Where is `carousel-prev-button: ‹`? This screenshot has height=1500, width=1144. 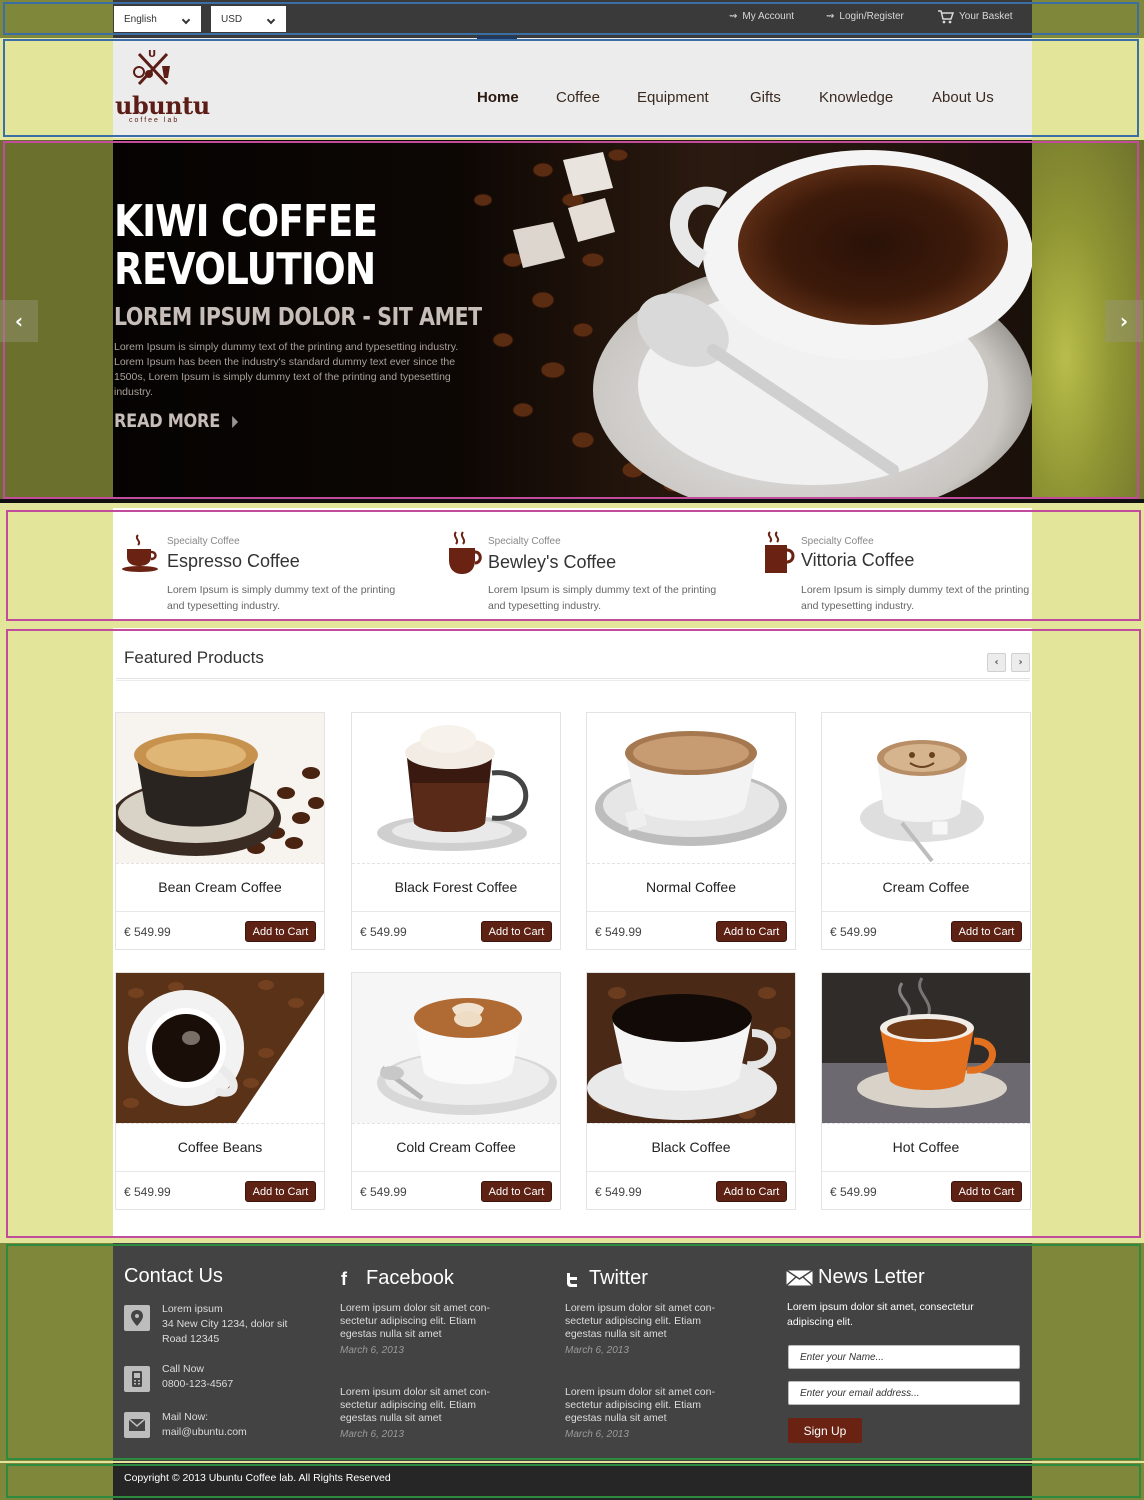
carousel-prev-button: ‹ is located at coordinates (996, 662).